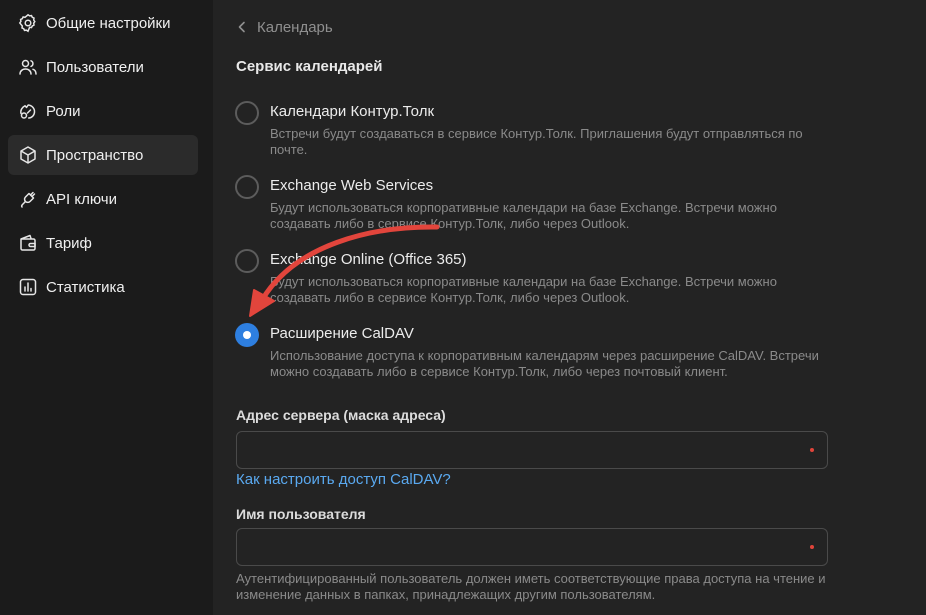  What do you see at coordinates (343, 479) in the screenshot?
I see `caldav-help-link: Как настроить доступ CalDAV?` at bounding box center [343, 479].